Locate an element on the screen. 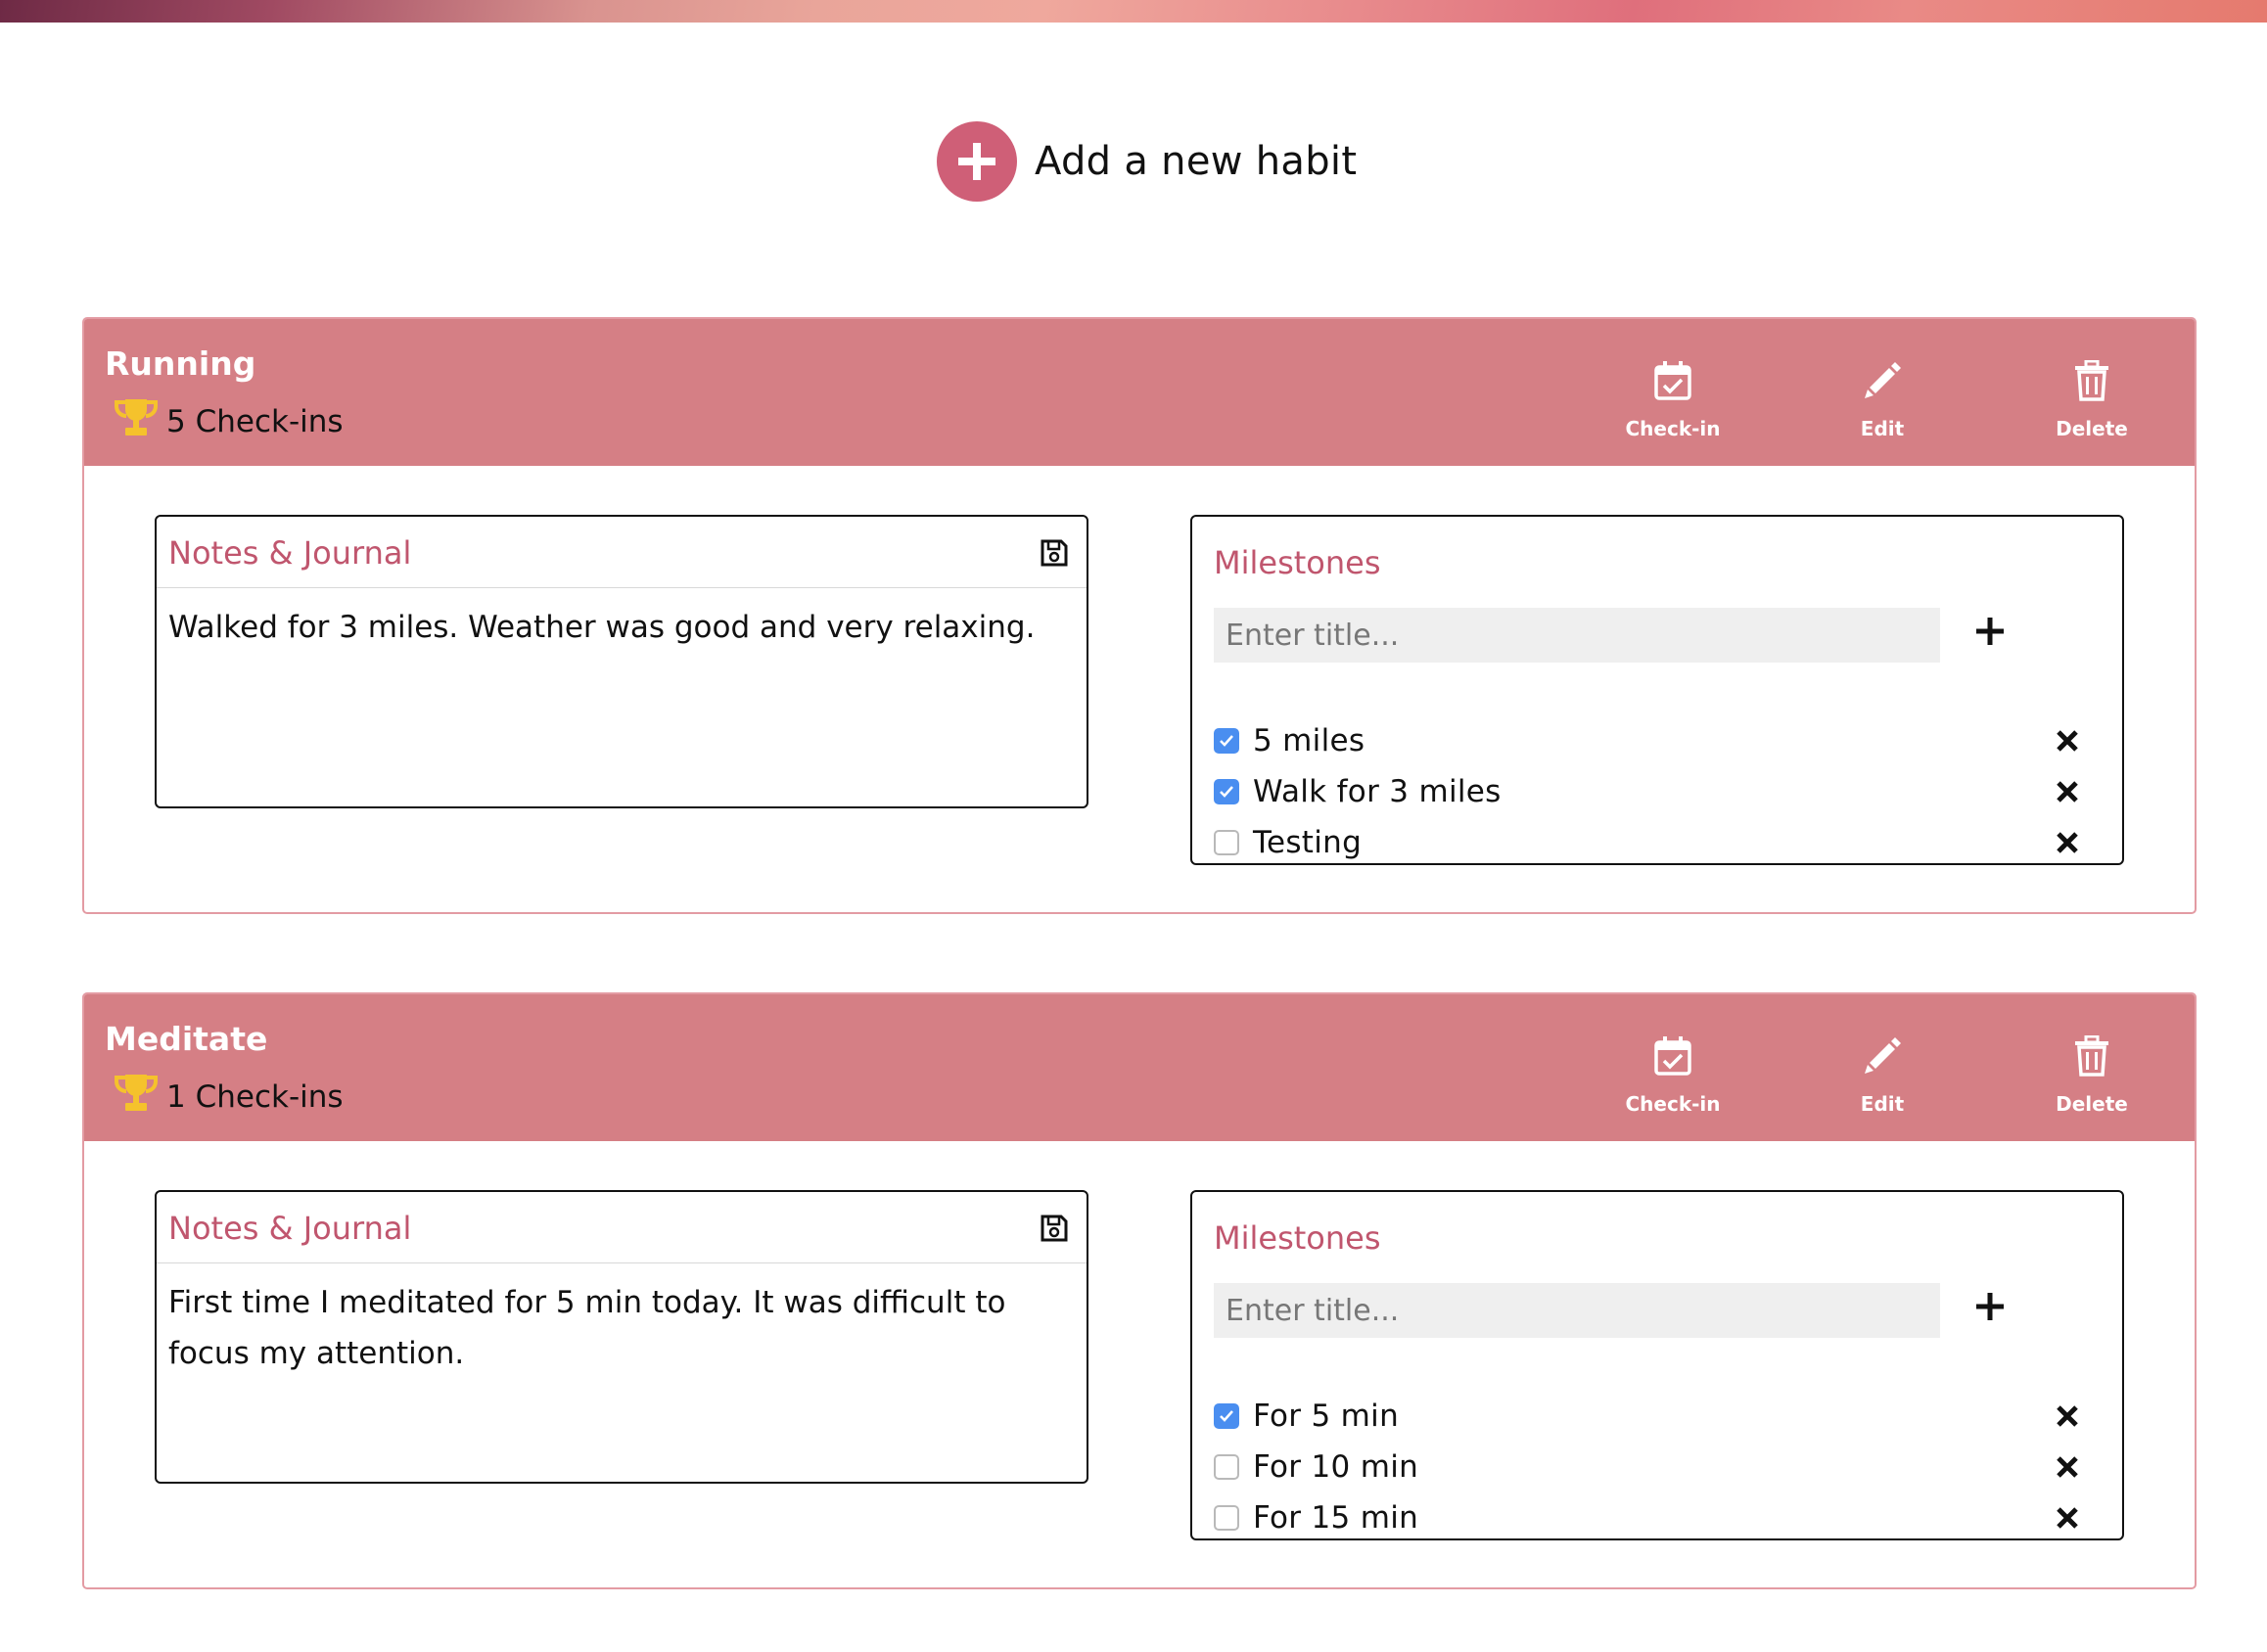  checkin-count: 5 Check-ins is located at coordinates (229, 421).